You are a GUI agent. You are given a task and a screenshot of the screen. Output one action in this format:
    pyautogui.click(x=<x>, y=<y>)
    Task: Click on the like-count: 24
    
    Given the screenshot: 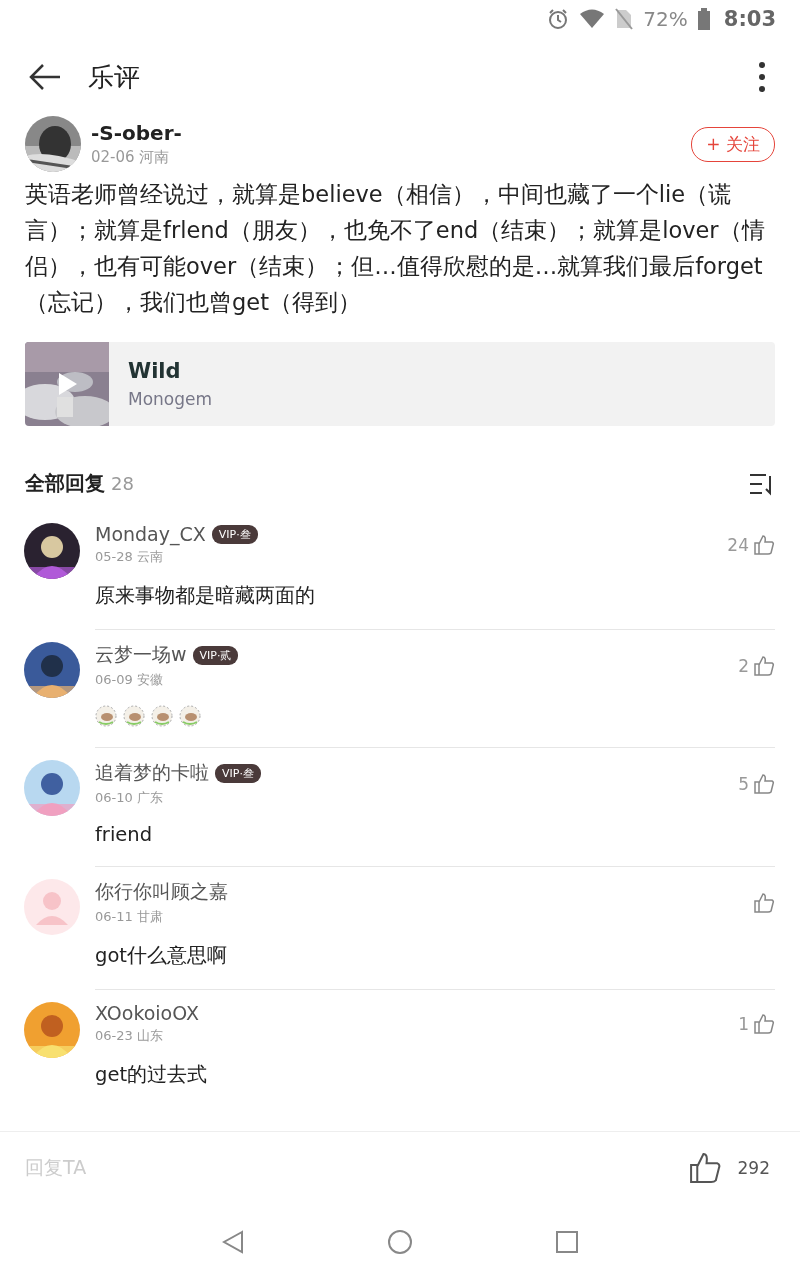 What is the action you would take?
    pyautogui.click(x=738, y=544)
    